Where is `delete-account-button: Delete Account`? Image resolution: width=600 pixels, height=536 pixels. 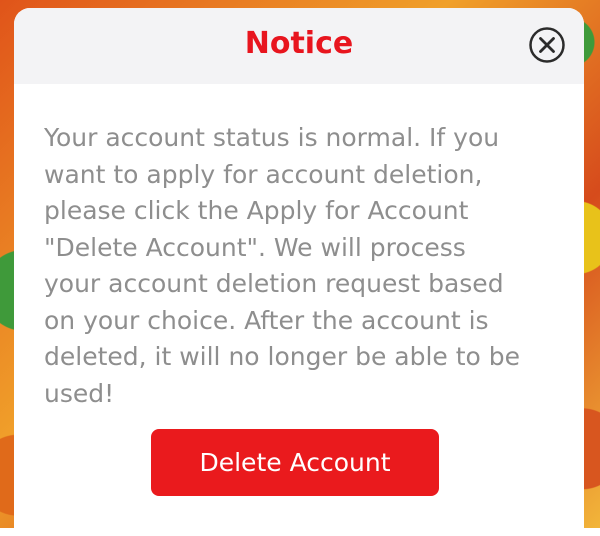 delete-account-button: Delete Account is located at coordinates (295, 462).